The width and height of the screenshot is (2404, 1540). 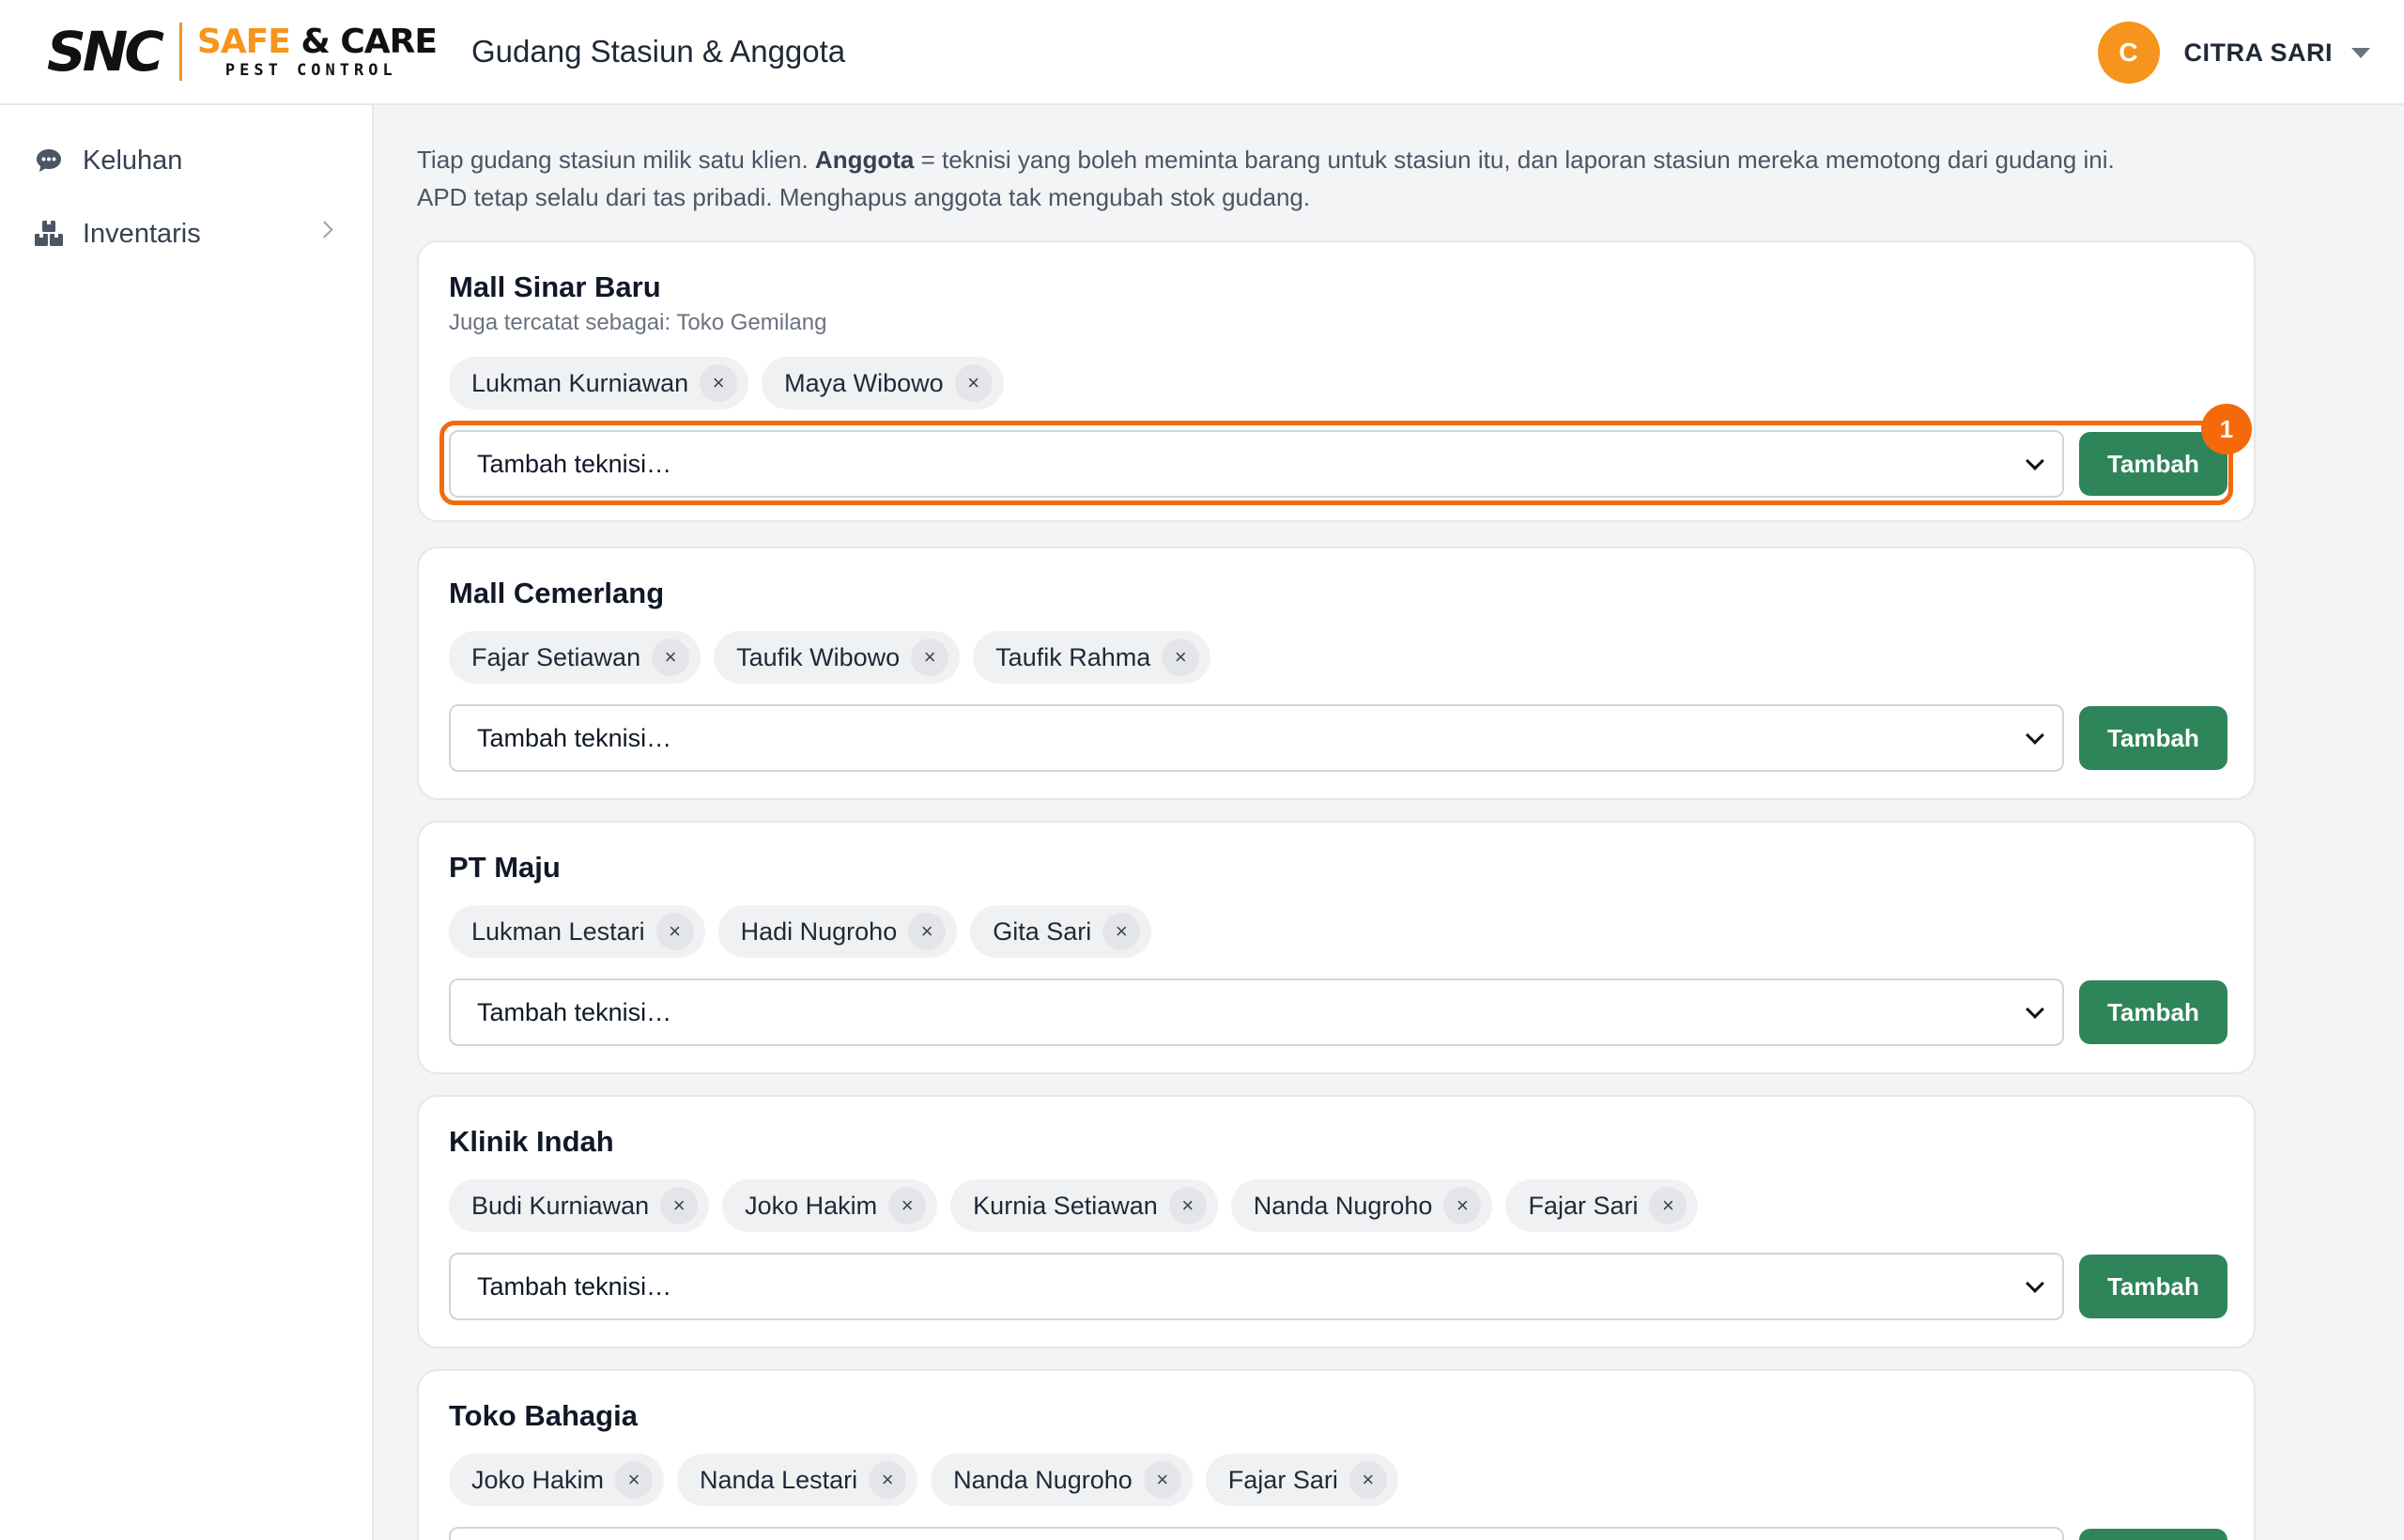 What do you see at coordinates (180, 52) in the screenshot?
I see `logo-divider` at bounding box center [180, 52].